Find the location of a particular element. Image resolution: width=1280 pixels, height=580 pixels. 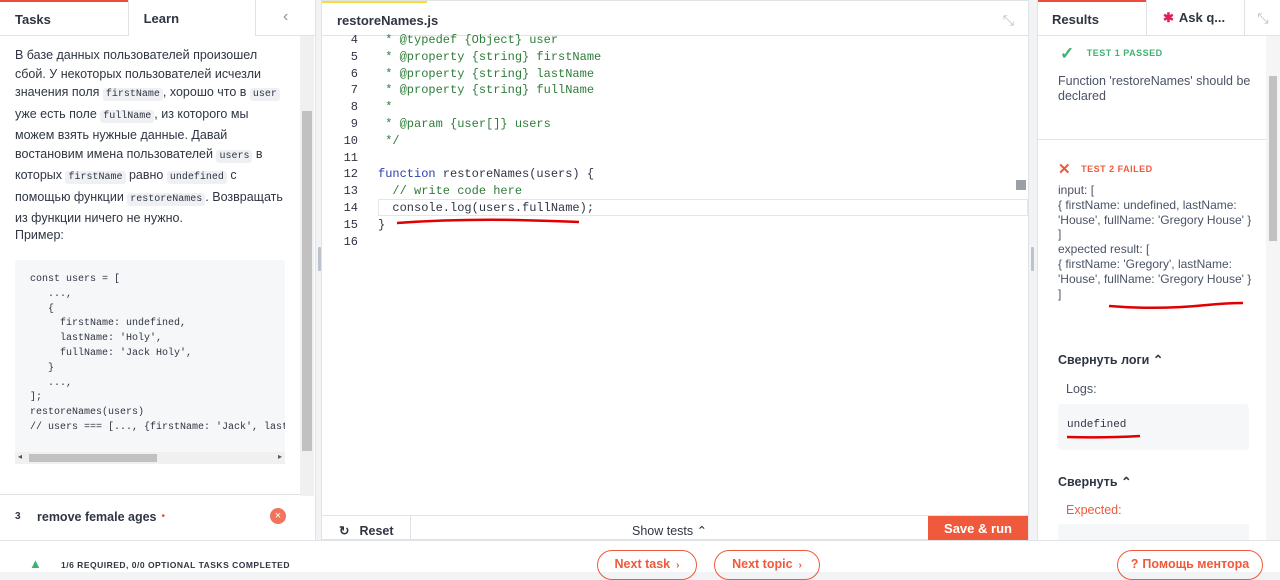

reset-button: ↻ Reset is located at coordinates (366, 530).